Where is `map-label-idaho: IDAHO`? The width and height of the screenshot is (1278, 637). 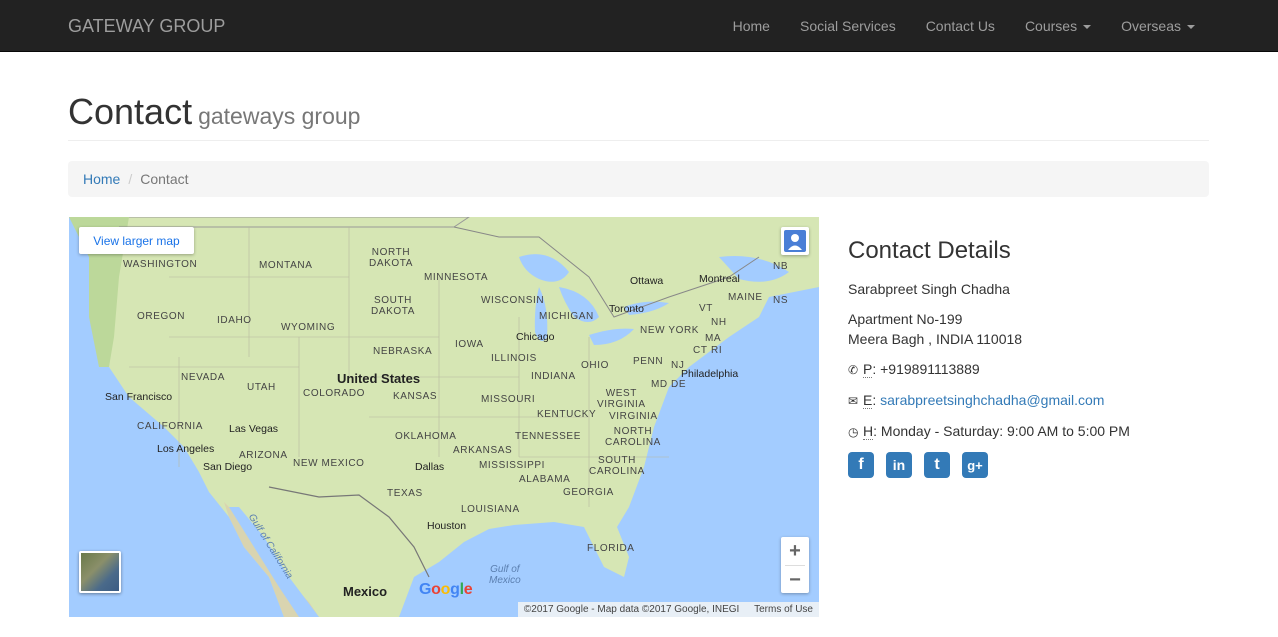 map-label-idaho: IDAHO is located at coordinates (234, 320).